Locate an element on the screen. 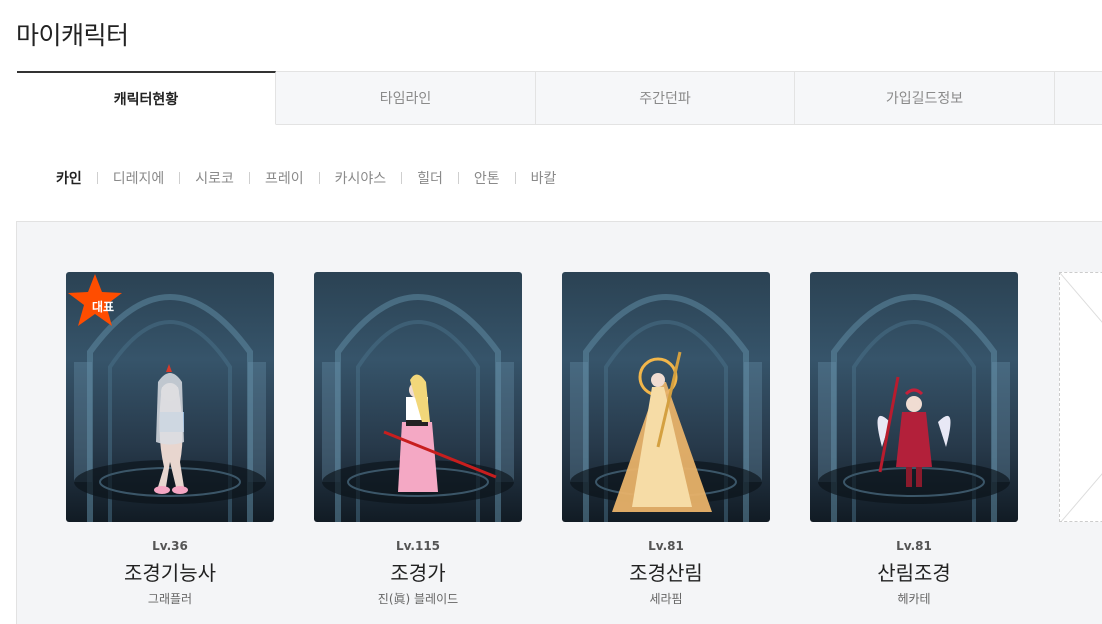  server-diregie: 디레지에 is located at coordinates (139, 178).